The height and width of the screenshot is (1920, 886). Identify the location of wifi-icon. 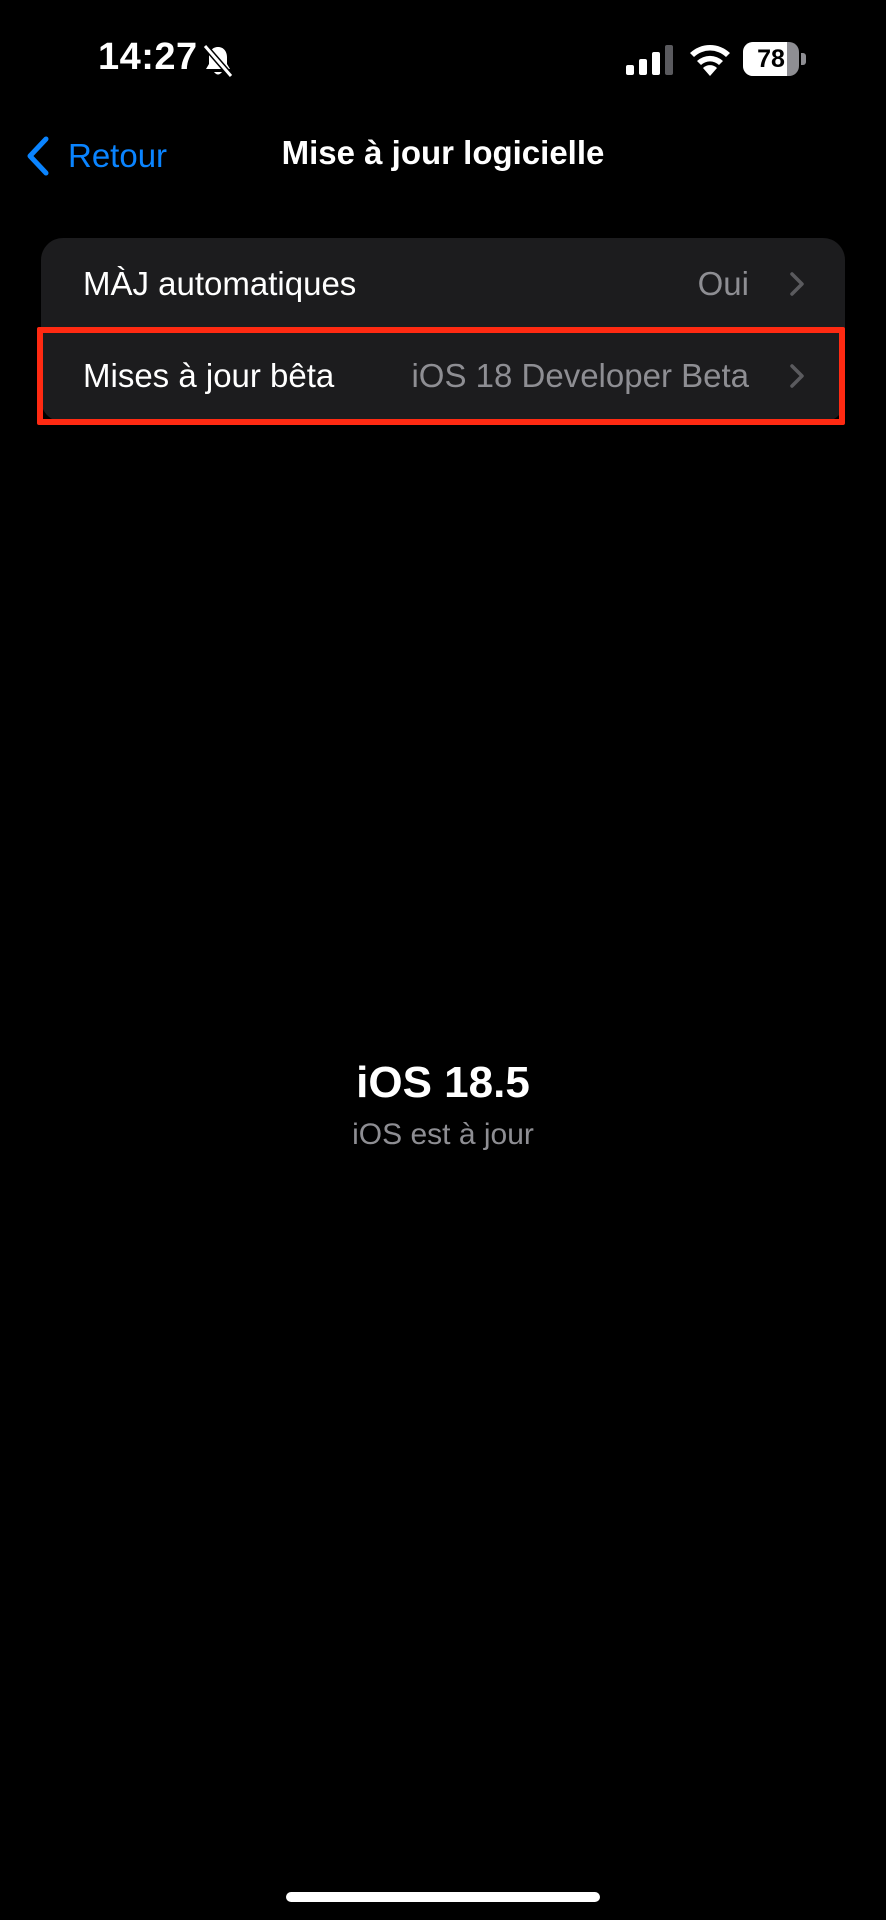
(710, 60).